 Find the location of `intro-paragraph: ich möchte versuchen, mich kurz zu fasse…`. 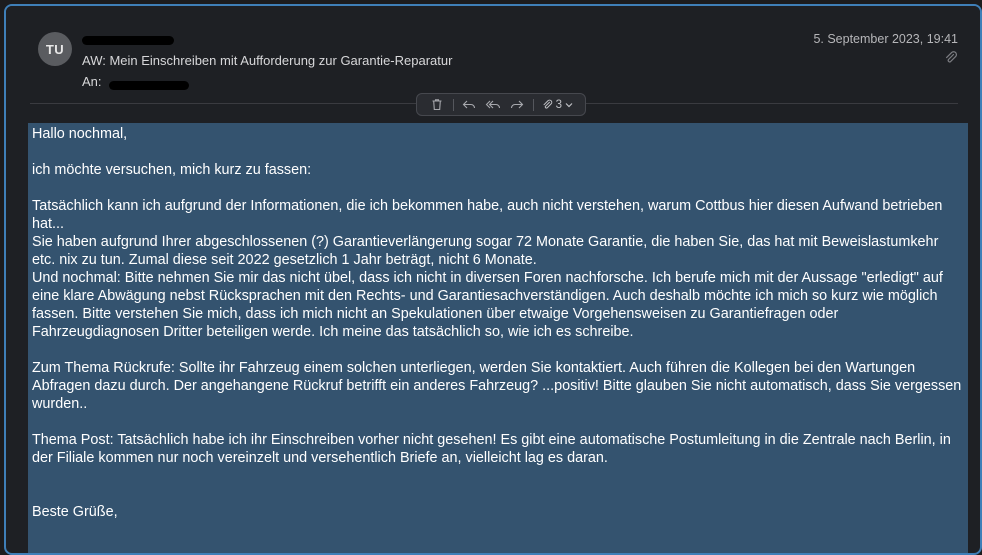

intro-paragraph: ich möchte versuchen, mich kurz zu fasse… is located at coordinates (172, 170).